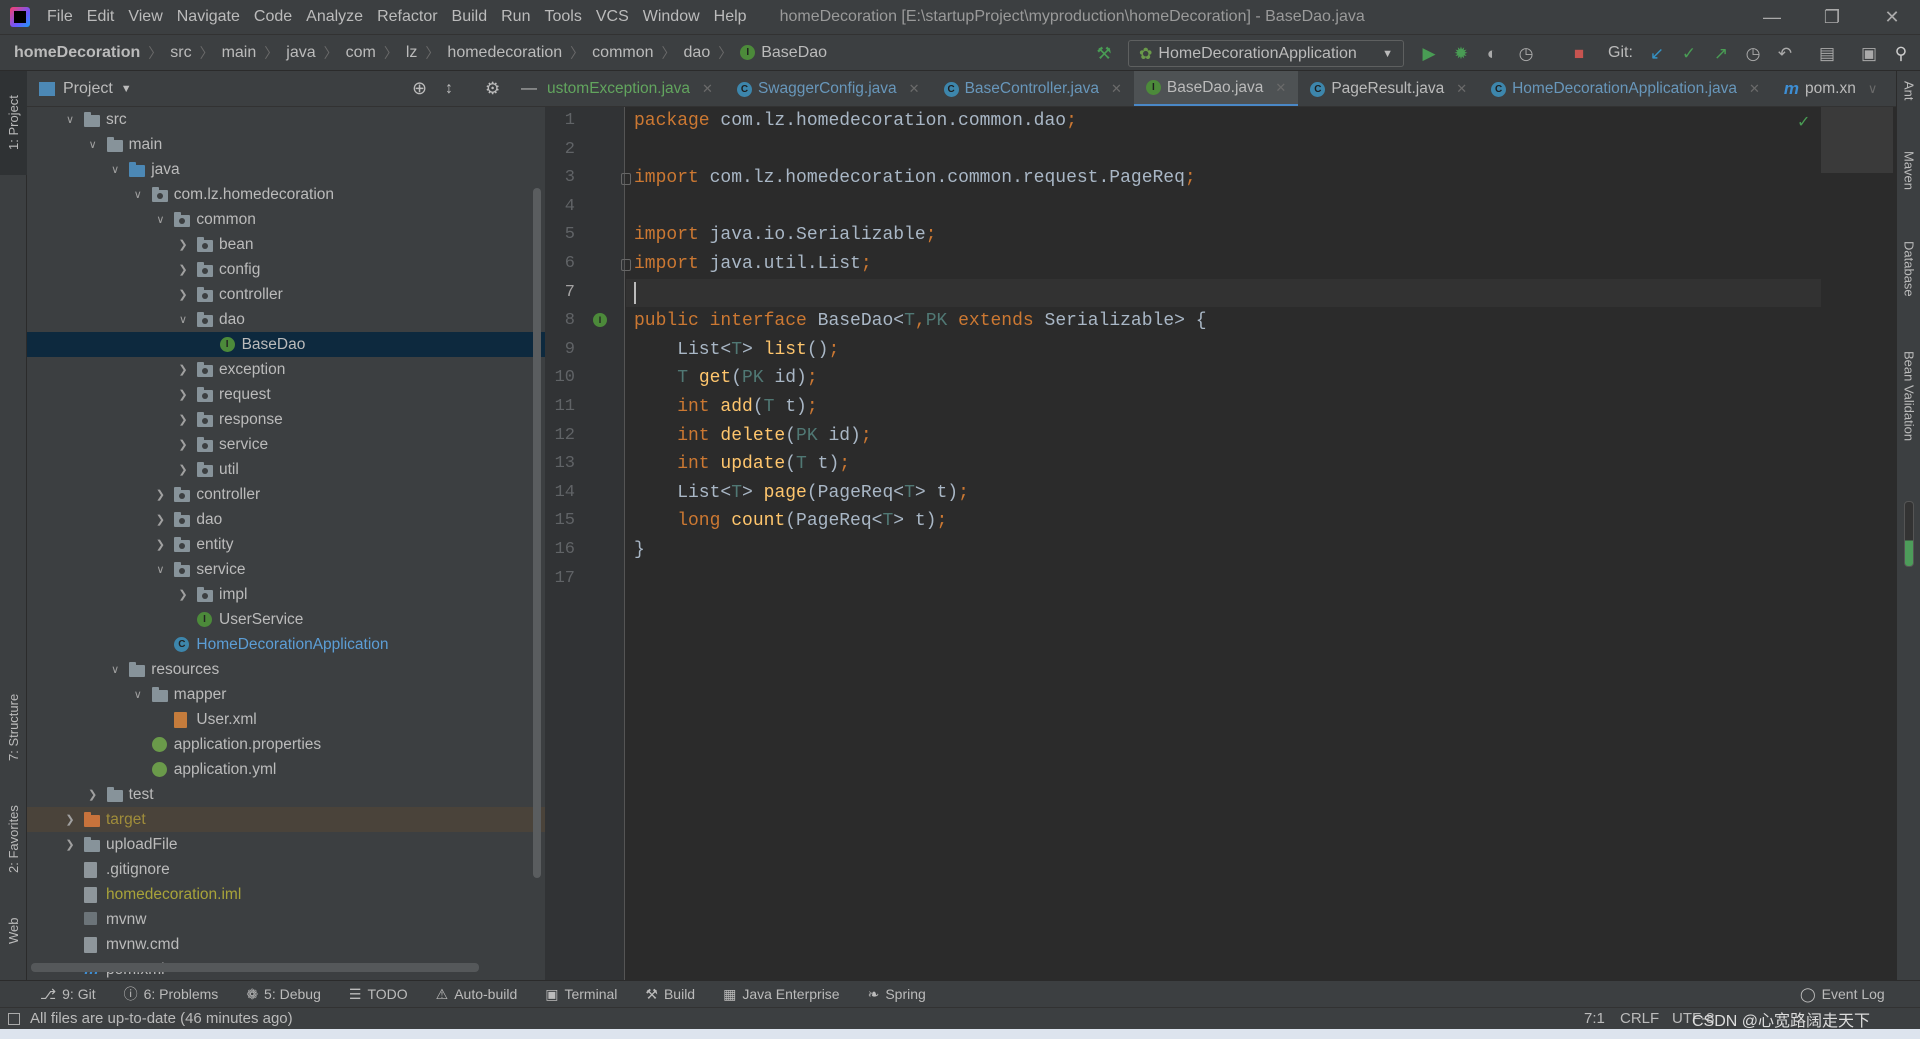 This screenshot has height=1039, width=1920. What do you see at coordinates (286, 344) in the screenshot?
I see `tree-item: I BaseDao` at bounding box center [286, 344].